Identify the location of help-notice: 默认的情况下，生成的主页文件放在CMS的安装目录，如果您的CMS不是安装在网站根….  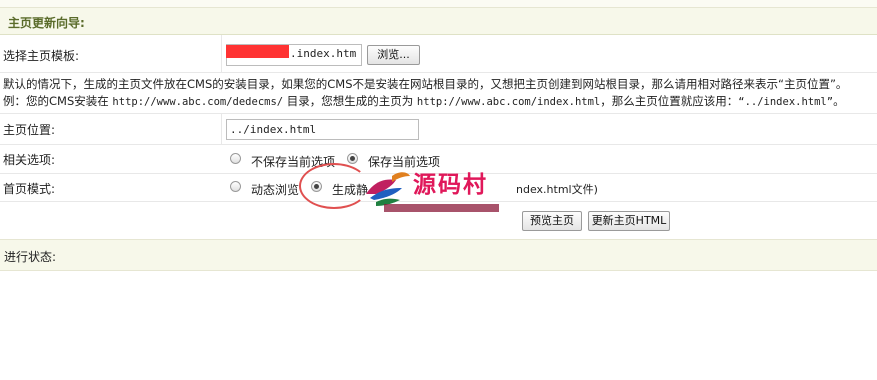
(440, 93).